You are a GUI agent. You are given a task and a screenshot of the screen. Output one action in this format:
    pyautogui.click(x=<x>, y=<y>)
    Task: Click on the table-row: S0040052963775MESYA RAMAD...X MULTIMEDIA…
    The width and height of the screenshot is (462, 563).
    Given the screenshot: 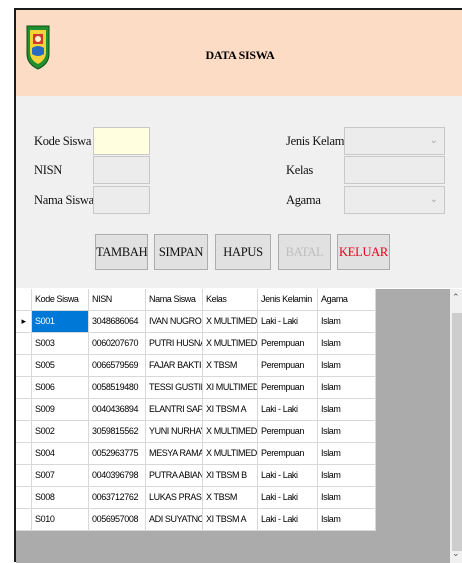 What is the action you would take?
    pyautogui.click(x=196, y=454)
    